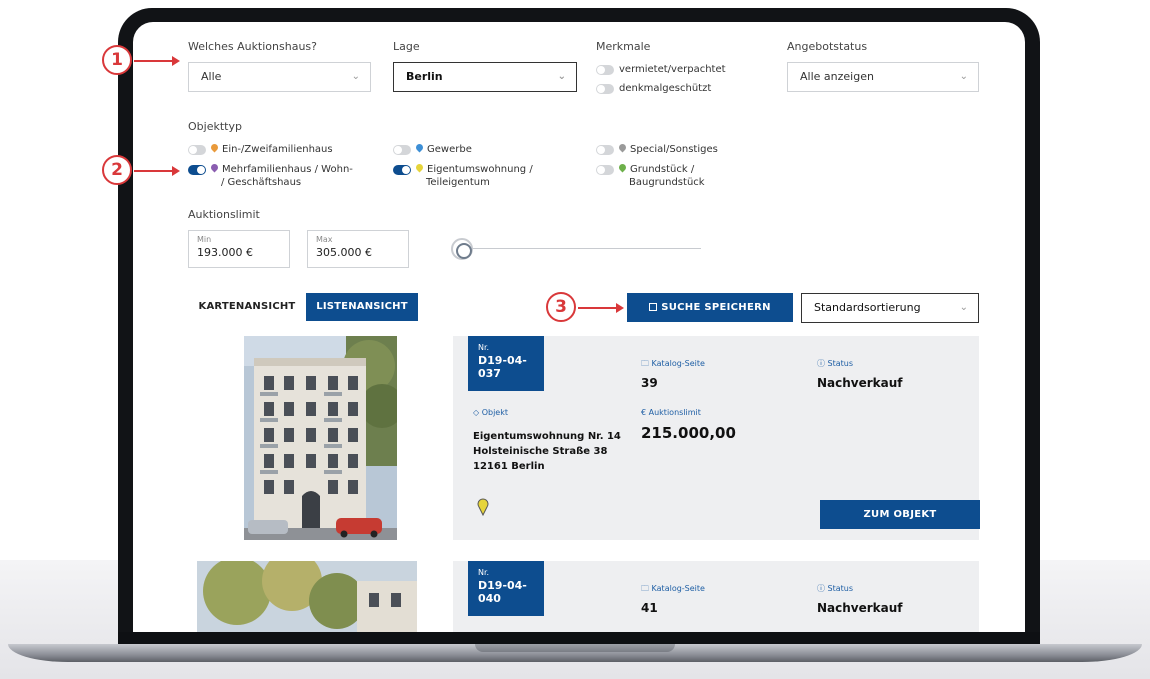 The height and width of the screenshot is (679, 1150). What do you see at coordinates (605, 89) in the screenshot?
I see `denkmal-toggle` at bounding box center [605, 89].